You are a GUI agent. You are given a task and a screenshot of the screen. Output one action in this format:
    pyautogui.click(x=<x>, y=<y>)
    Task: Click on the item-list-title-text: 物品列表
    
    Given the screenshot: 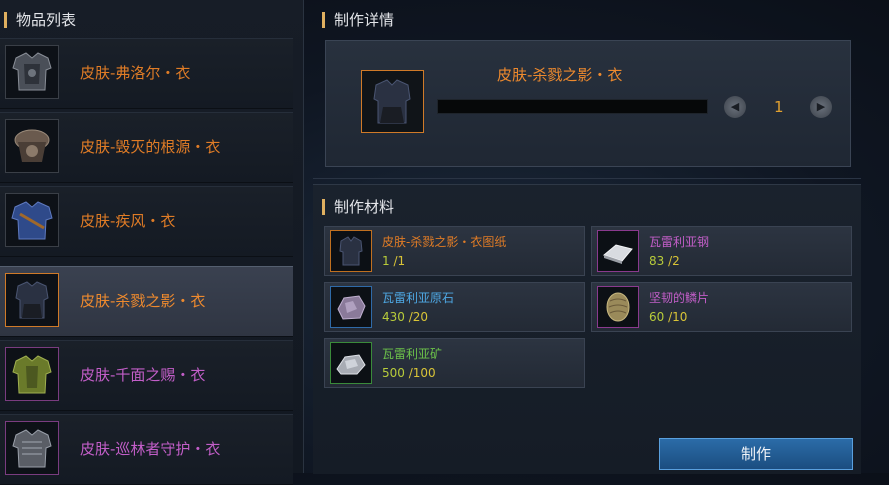 What is the action you would take?
    pyautogui.click(x=46, y=20)
    